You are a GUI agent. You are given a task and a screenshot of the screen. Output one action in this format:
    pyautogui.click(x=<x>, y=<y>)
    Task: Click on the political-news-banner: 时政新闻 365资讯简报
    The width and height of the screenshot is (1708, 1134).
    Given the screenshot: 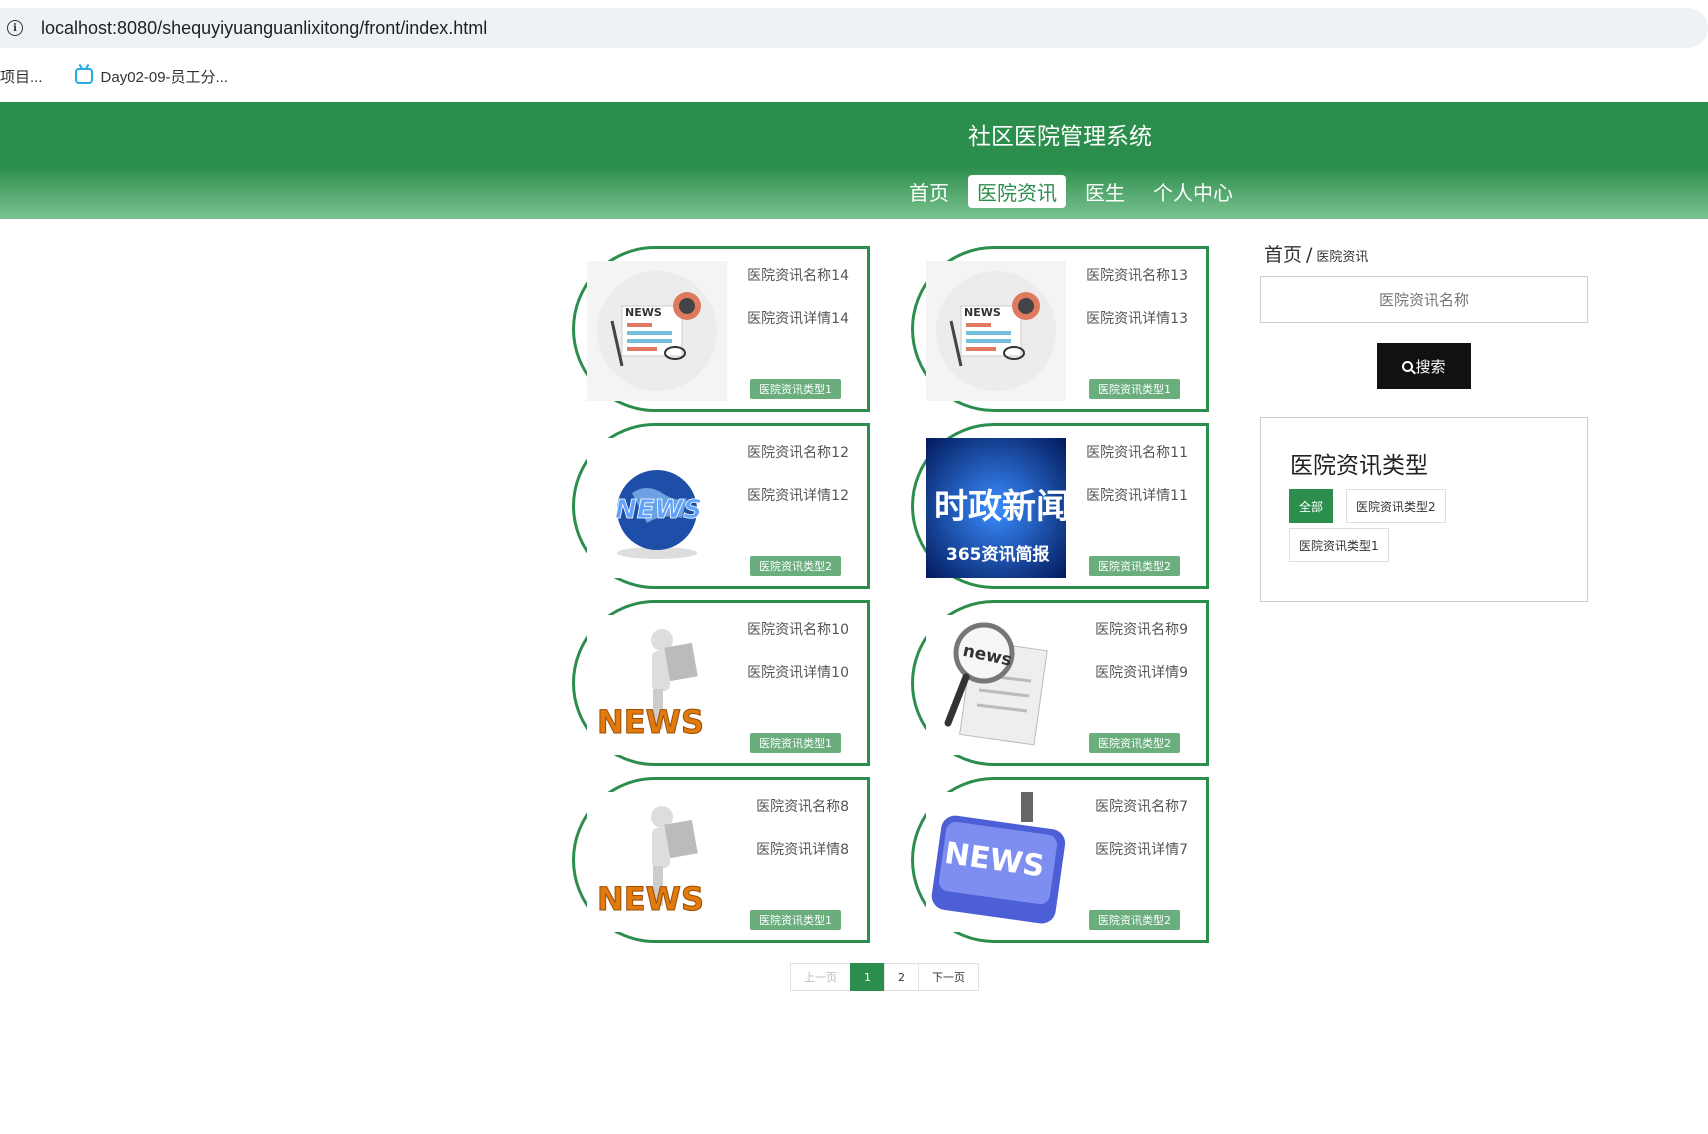 What is the action you would take?
    pyautogui.click(x=996, y=508)
    